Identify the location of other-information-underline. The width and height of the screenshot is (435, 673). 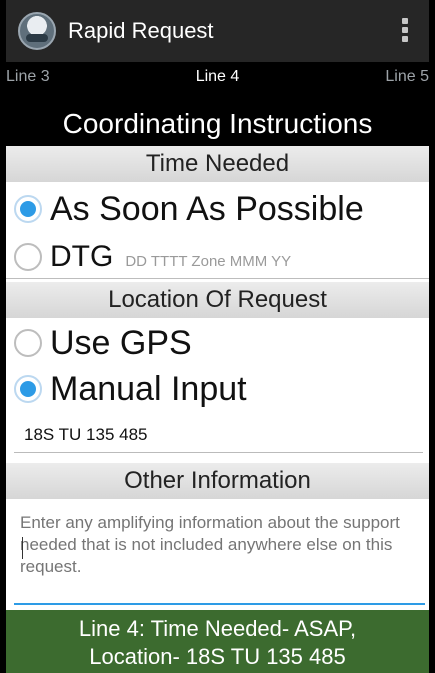
(219, 604).